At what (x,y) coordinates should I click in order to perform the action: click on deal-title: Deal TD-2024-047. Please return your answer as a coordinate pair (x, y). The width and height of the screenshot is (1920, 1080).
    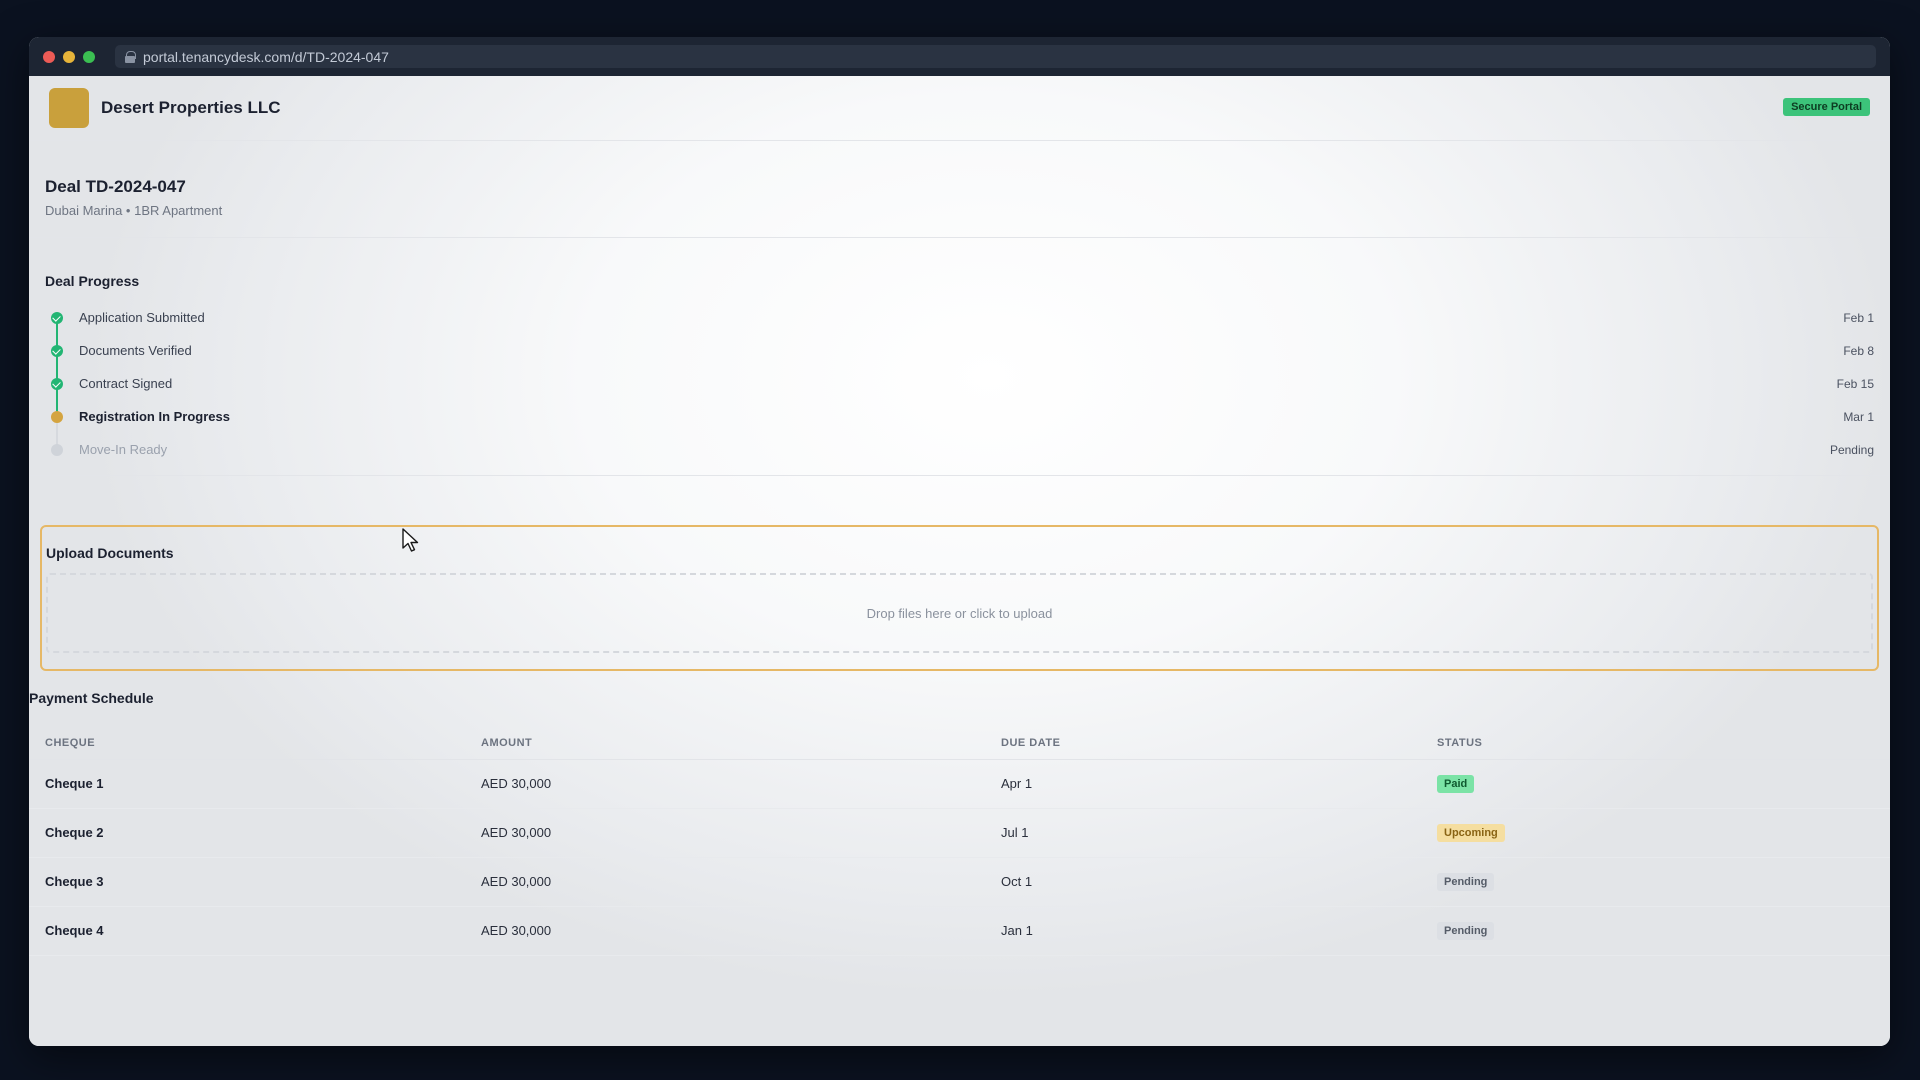
    Looking at the image, I should click on (115, 186).